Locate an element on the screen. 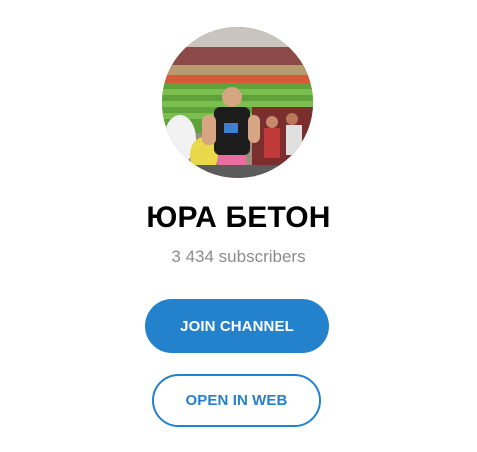  channel-avatar is located at coordinates (237, 102).